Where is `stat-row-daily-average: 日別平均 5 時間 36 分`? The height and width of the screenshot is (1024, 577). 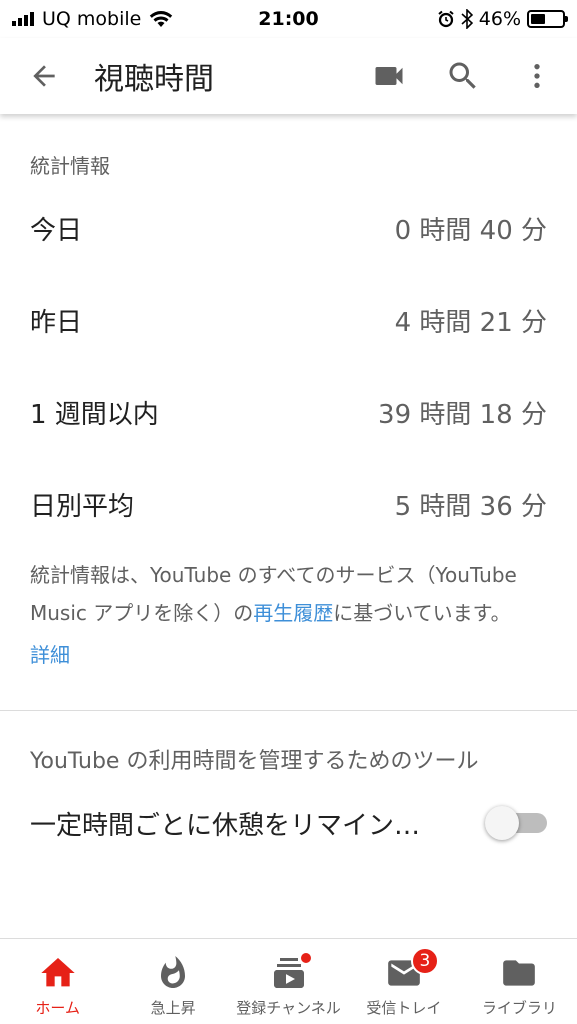 stat-row-daily-average: 日別平均 5 時間 36 分 is located at coordinates (288, 504).